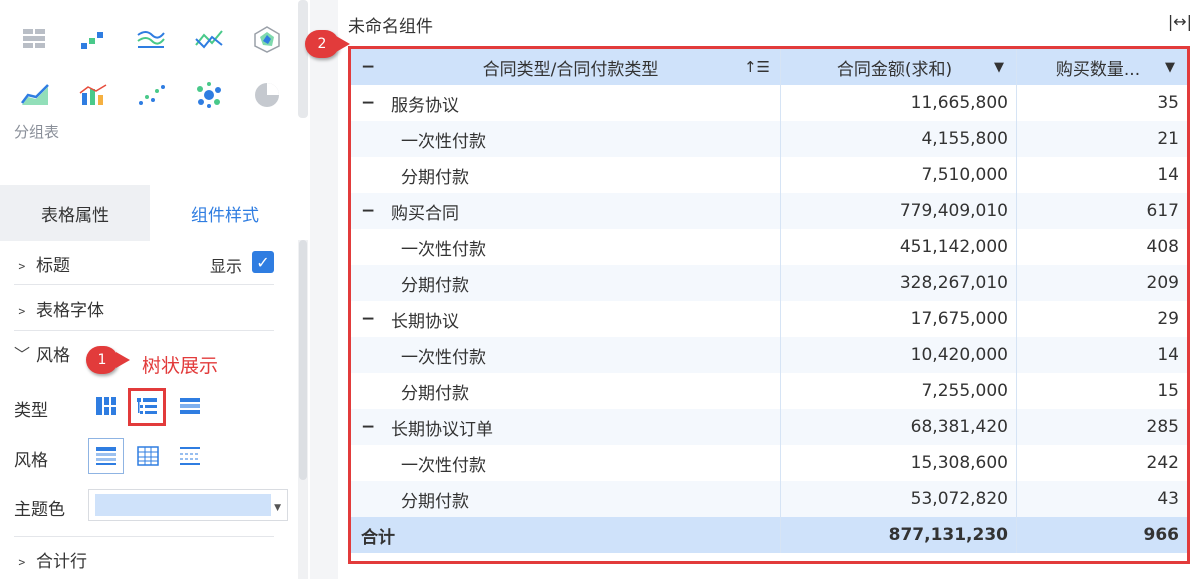  I want to click on show-title-label: 显示, so click(226, 266).